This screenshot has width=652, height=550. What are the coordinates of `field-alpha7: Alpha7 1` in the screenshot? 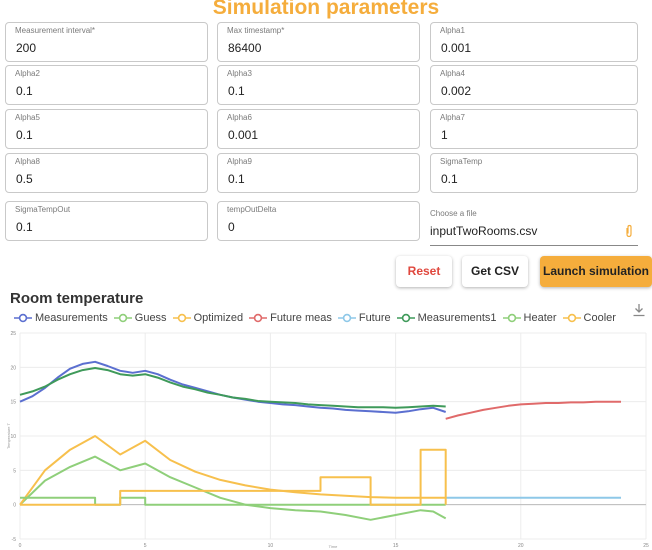 It's located at (534, 129).